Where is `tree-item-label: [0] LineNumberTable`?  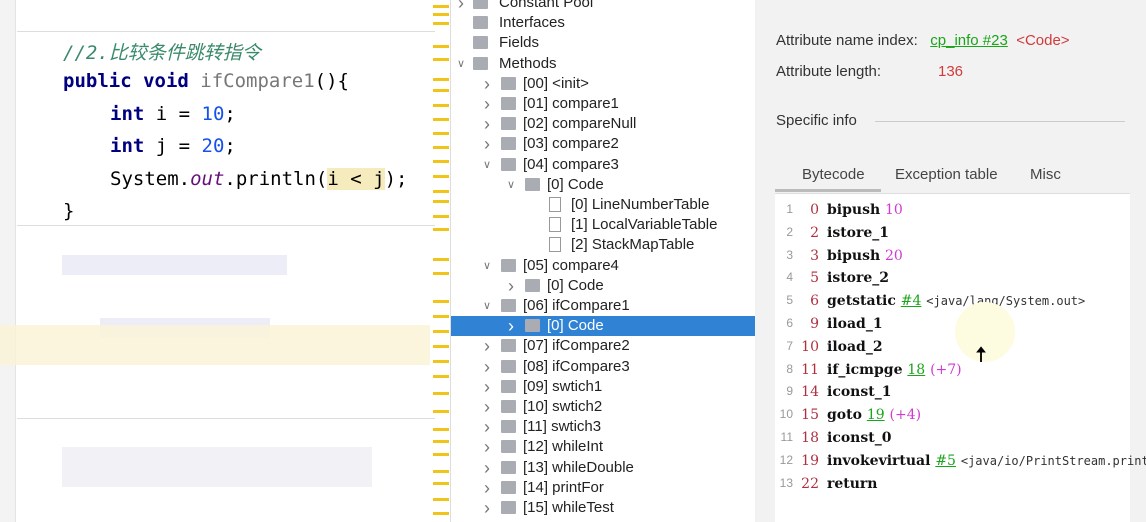 tree-item-label: [0] LineNumberTable is located at coordinates (640, 204).